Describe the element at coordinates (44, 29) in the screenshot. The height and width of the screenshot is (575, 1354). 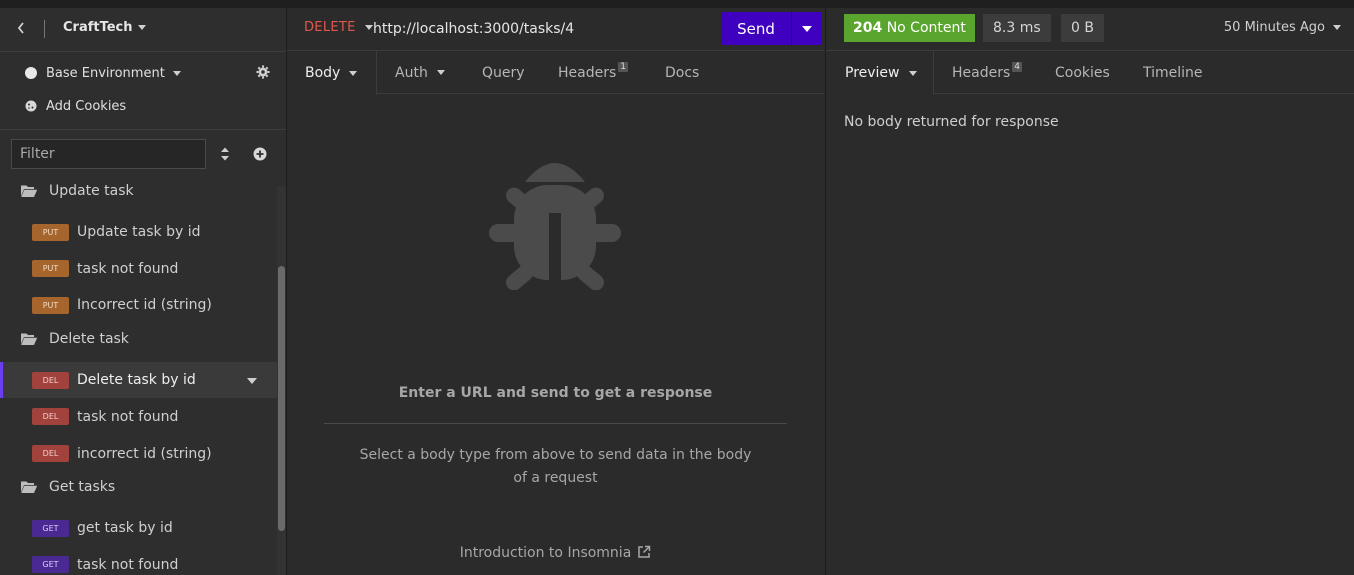
I see `header-separator` at that location.